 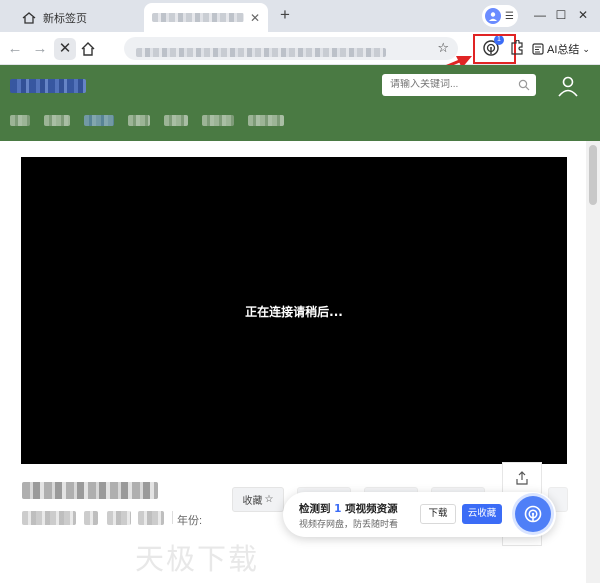 I want to click on close-tab-icon: ✕, so click(x=255, y=18).